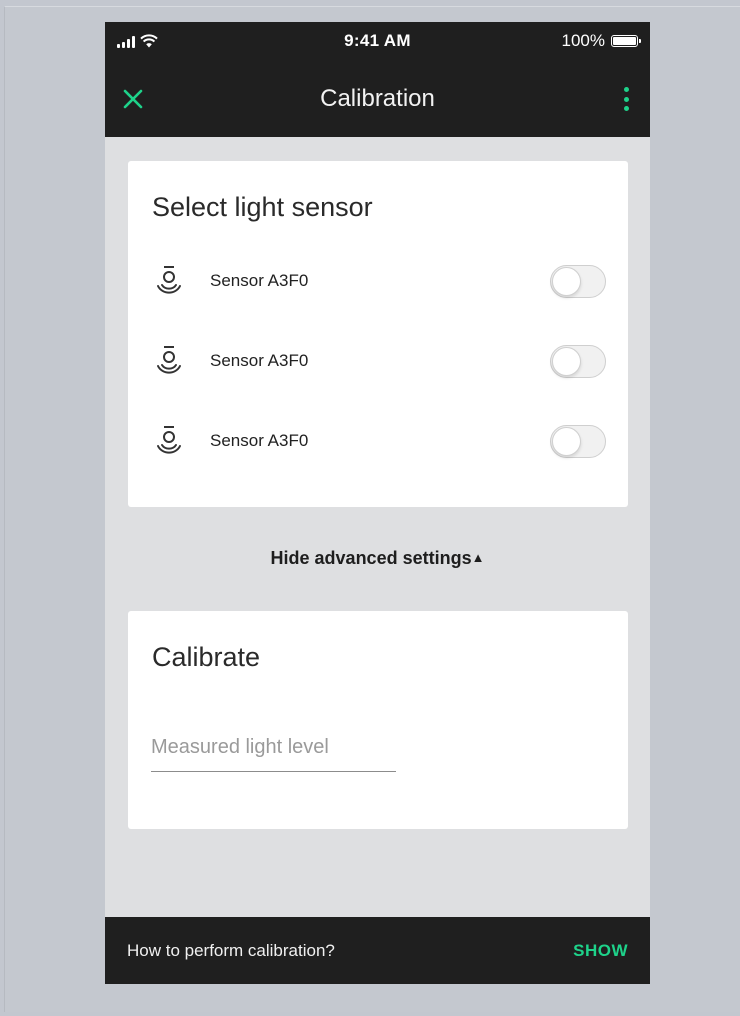 This screenshot has width=740, height=1016. What do you see at coordinates (478, 557) in the screenshot?
I see `caret-up-icon: ▲` at bounding box center [478, 557].